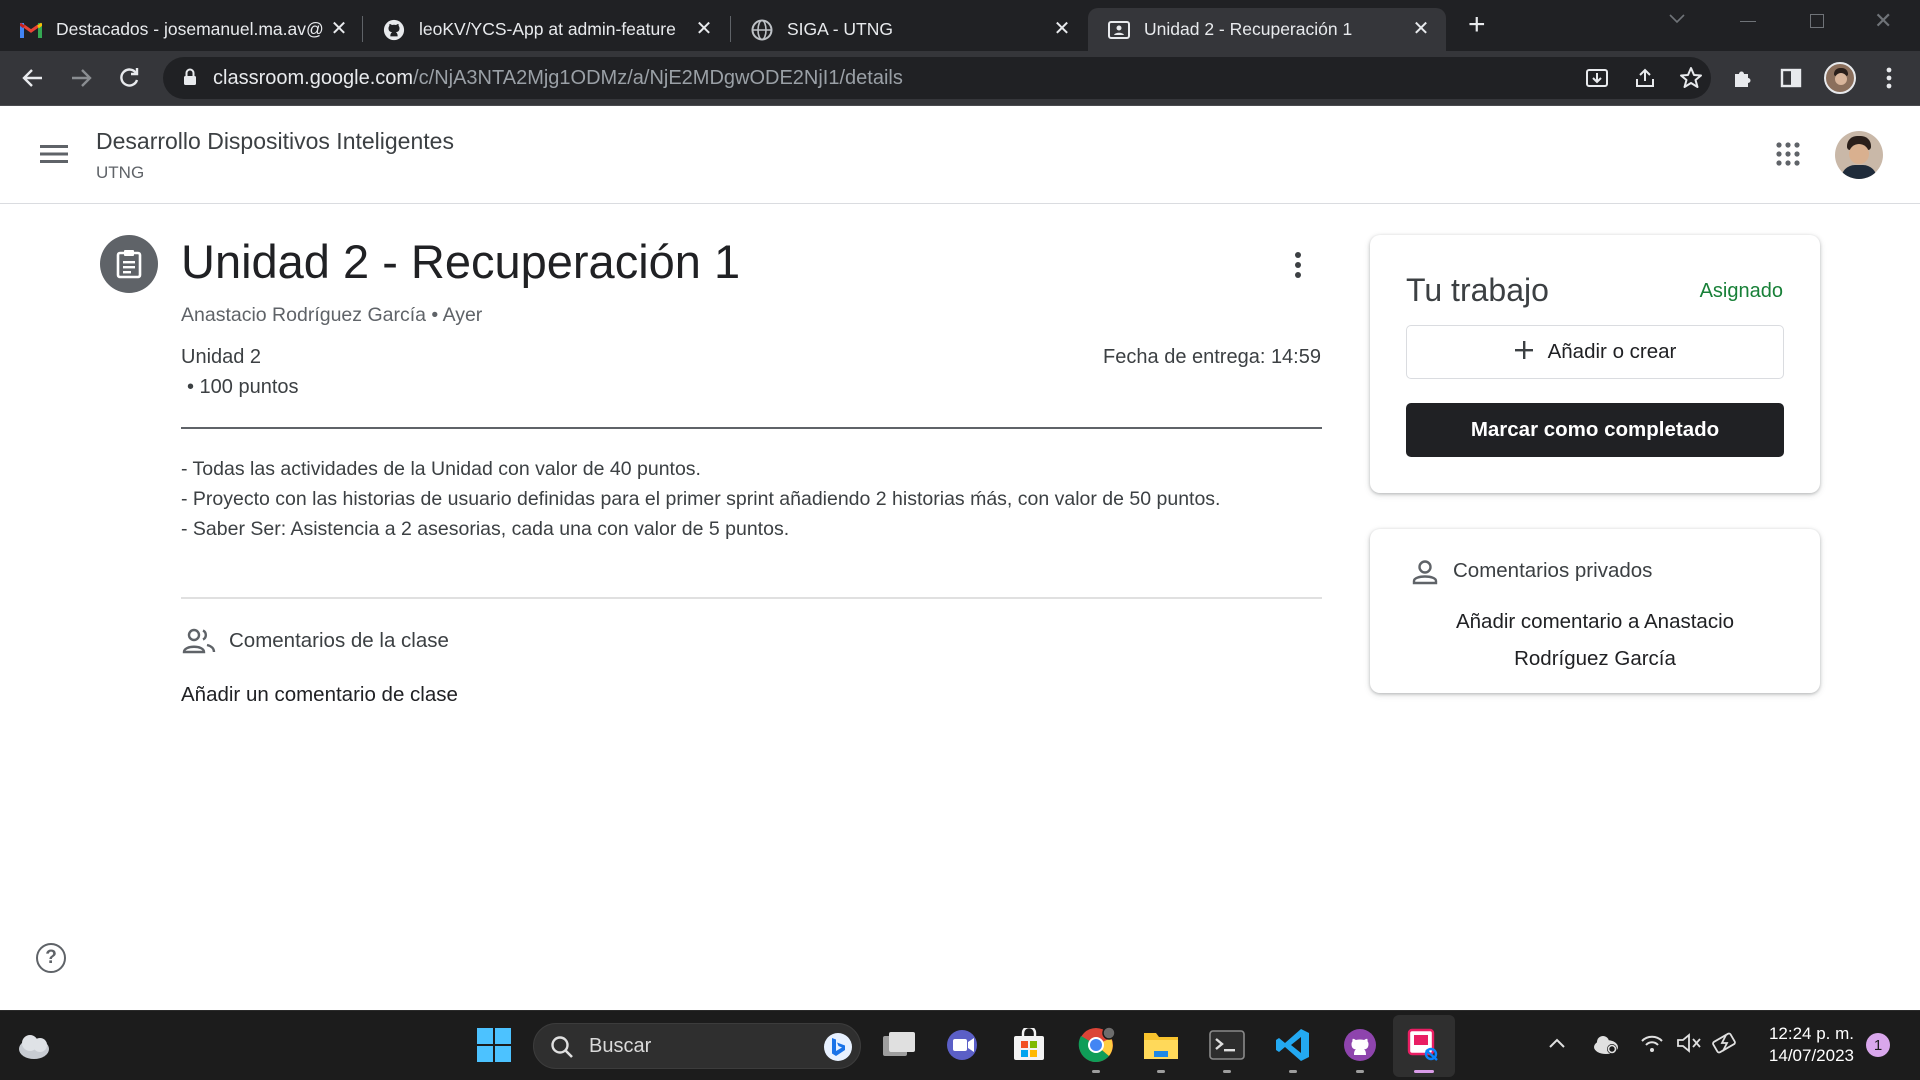 The image size is (1920, 1080). I want to click on hamburger-menu-icon, so click(54, 156).